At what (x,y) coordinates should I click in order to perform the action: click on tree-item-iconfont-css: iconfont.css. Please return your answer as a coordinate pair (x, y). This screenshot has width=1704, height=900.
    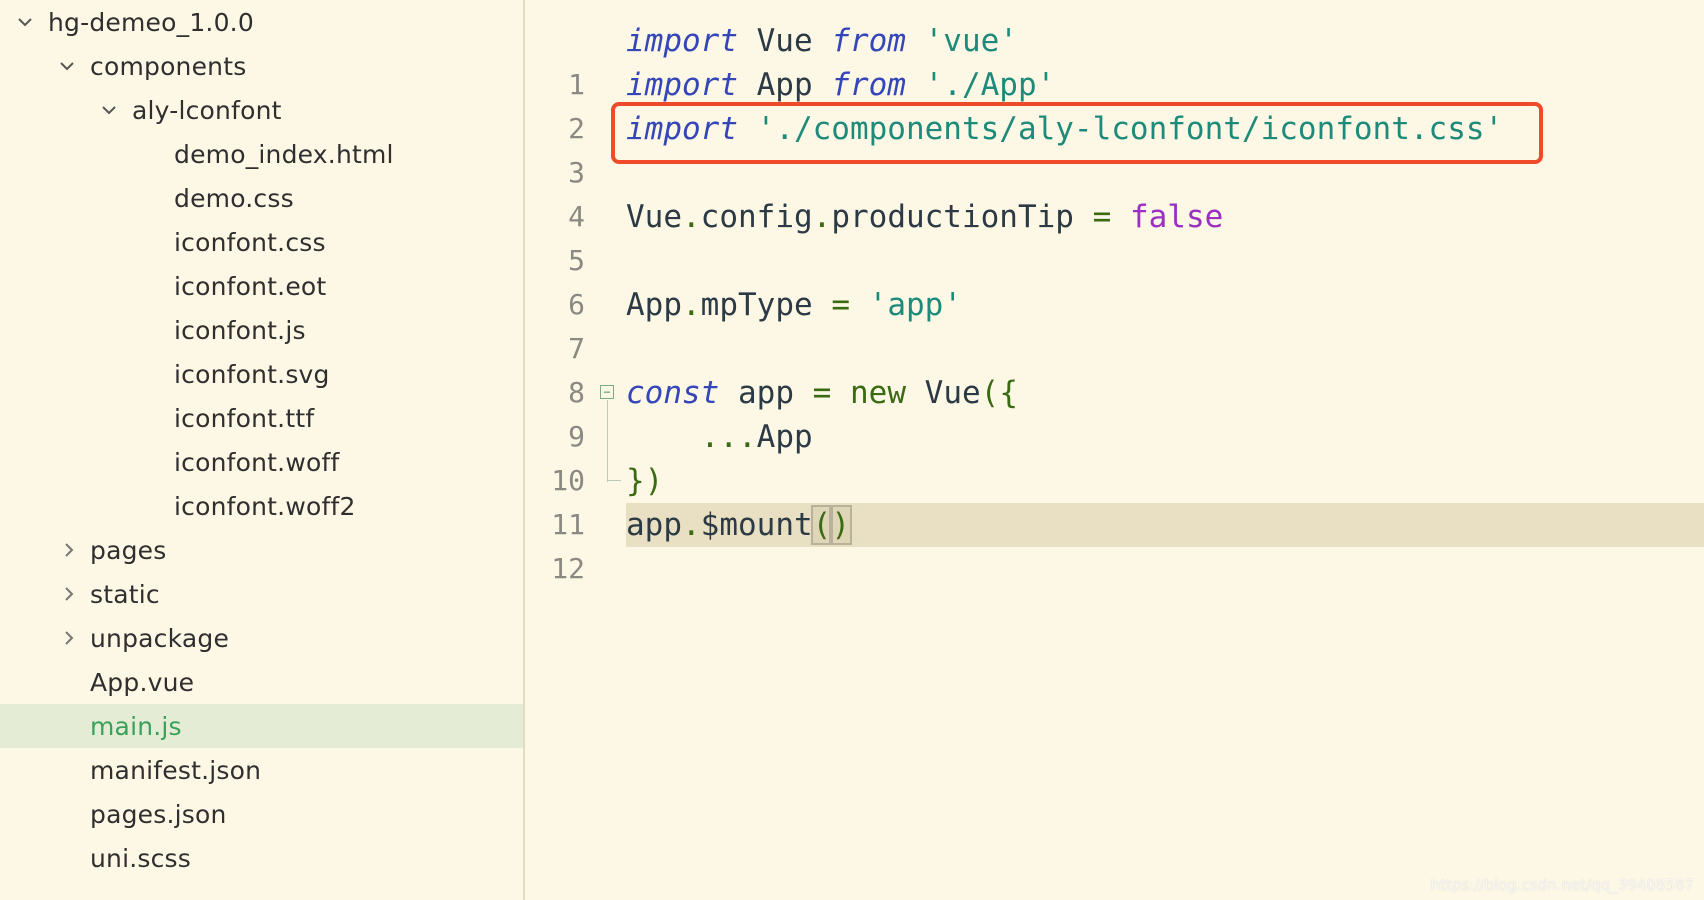
    Looking at the image, I should click on (261, 242).